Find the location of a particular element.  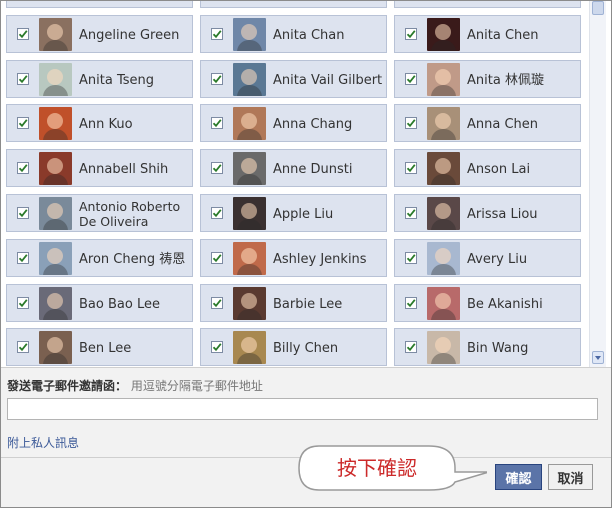

friend-name: Anita Tseng is located at coordinates (116, 80).